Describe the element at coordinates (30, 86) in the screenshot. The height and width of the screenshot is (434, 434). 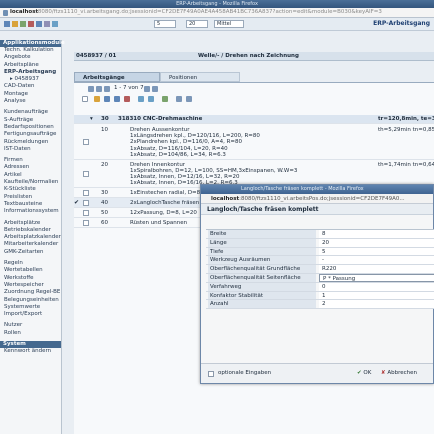
I see `sidebar-item: CAD-Daten` at that location.